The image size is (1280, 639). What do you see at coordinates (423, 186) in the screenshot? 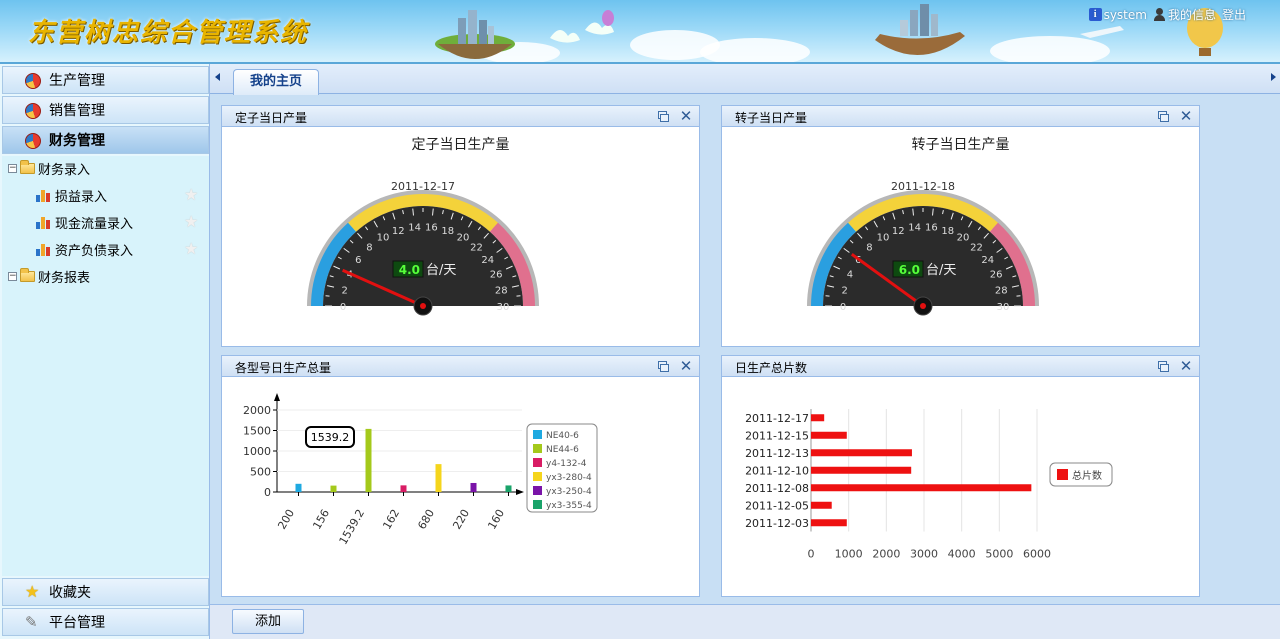
I see `gauge-date: 2011-12-17` at bounding box center [423, 186].